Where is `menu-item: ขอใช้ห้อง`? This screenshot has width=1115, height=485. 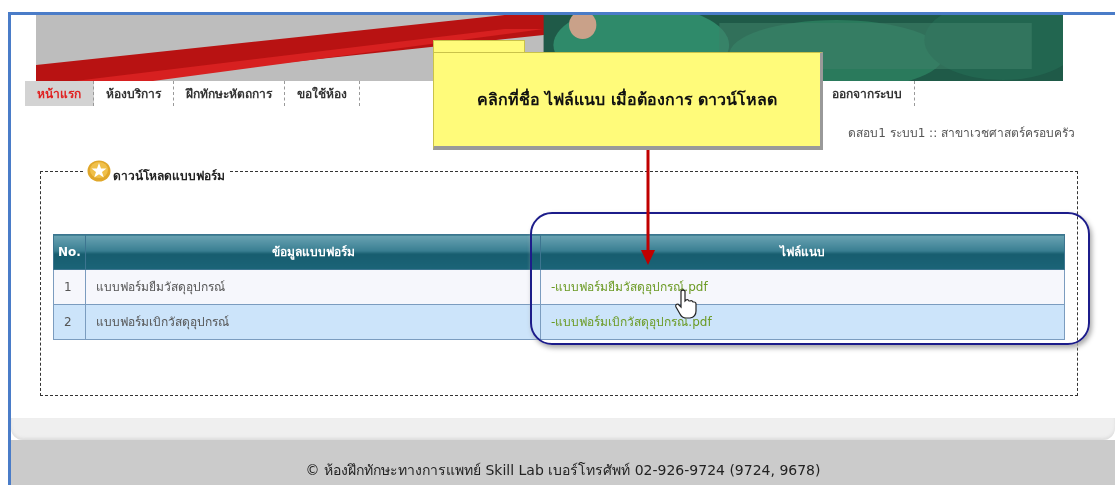
menu-item: ขอใช้ห้อง is located at coordinates (322, 93).